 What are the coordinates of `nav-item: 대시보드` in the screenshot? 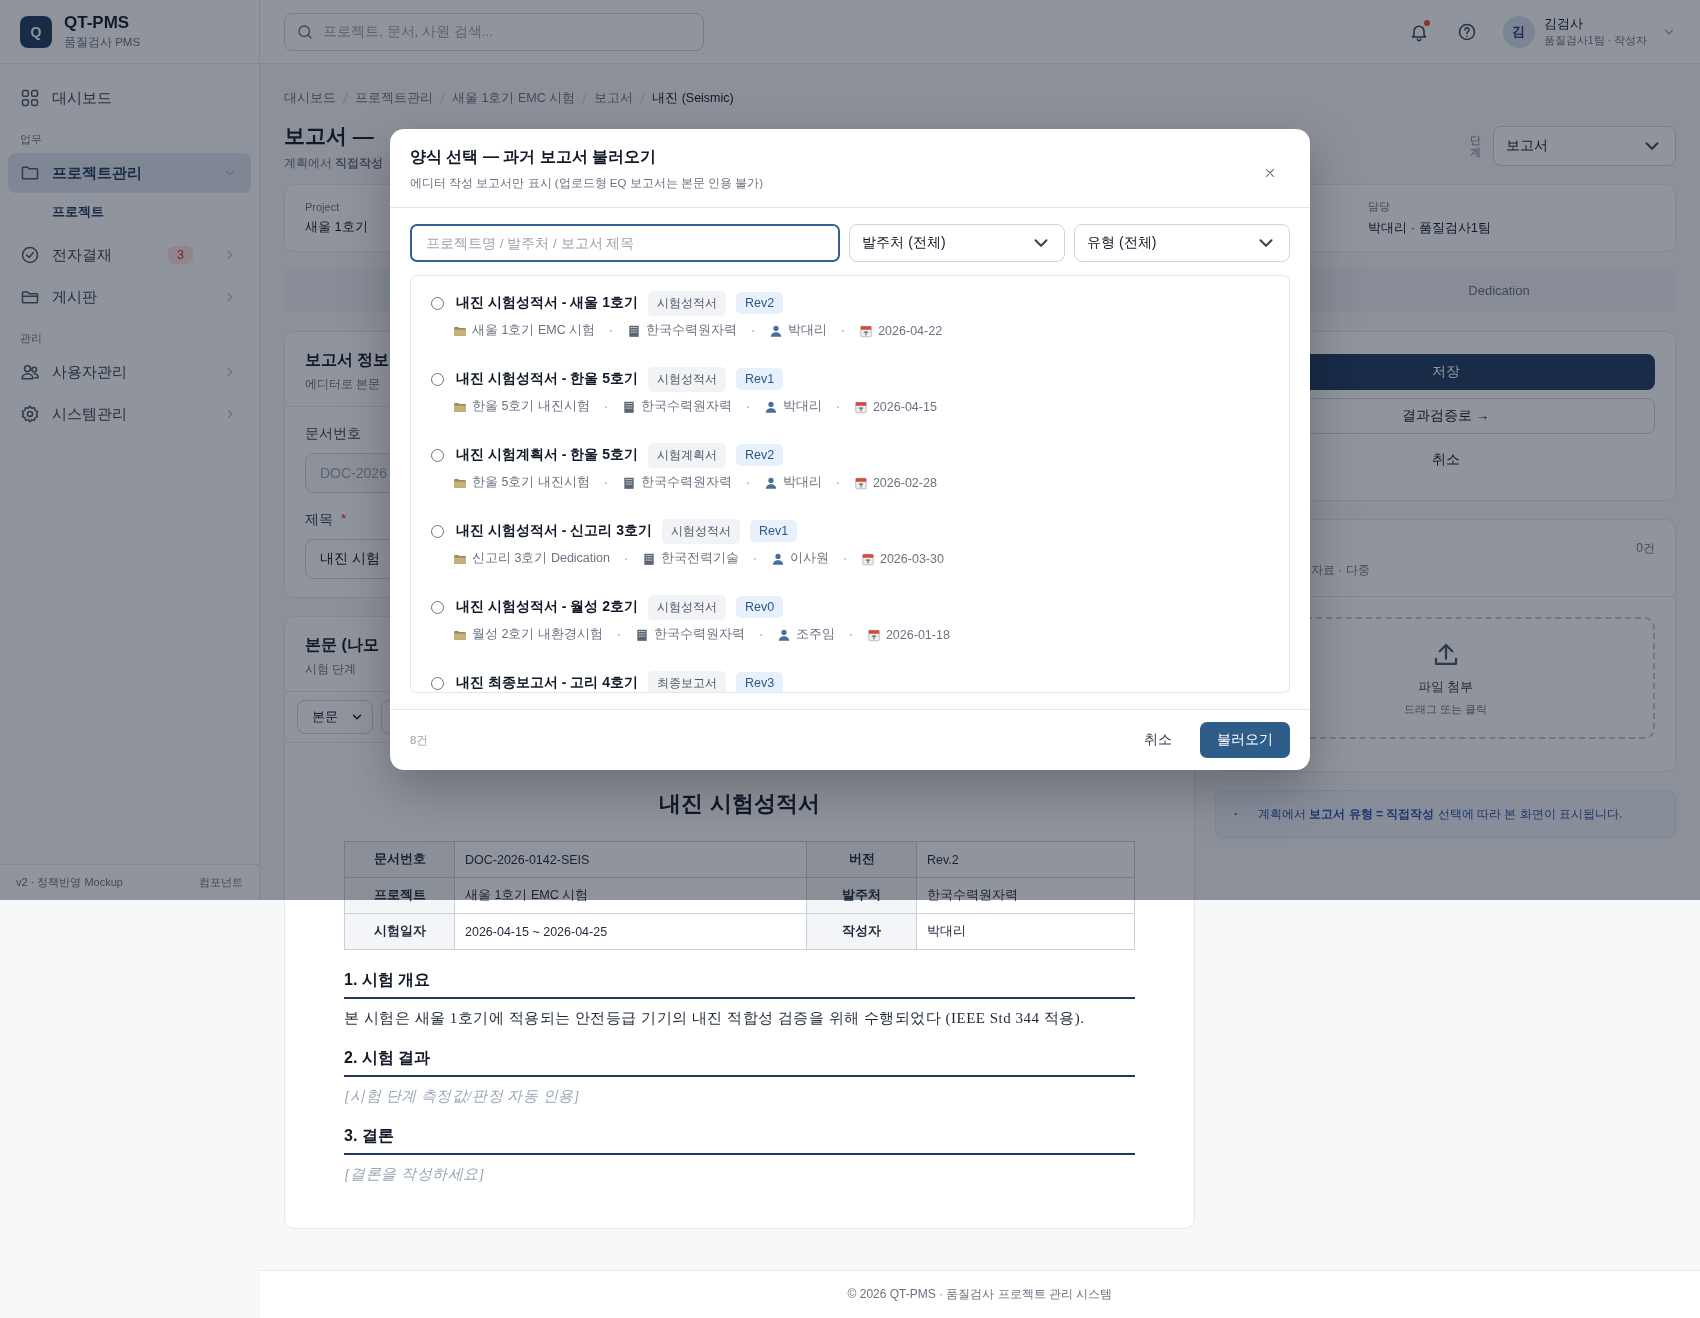 It's located at (129, 98).